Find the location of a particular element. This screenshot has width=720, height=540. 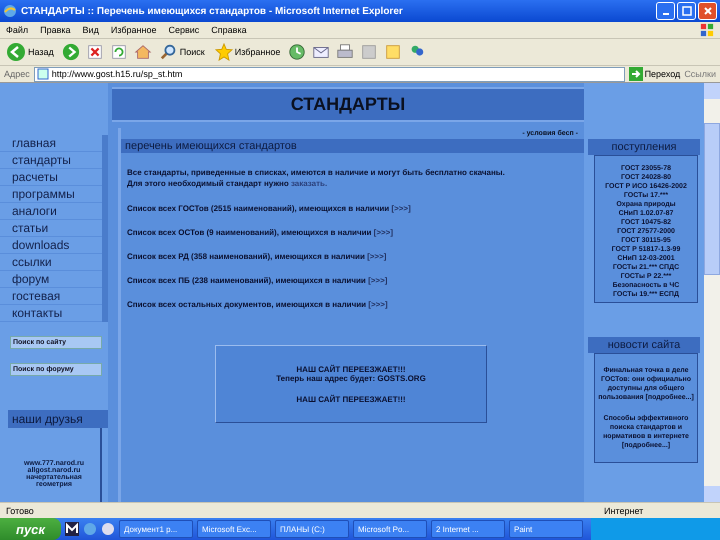

search-icon is located at coordinates (169, 52).